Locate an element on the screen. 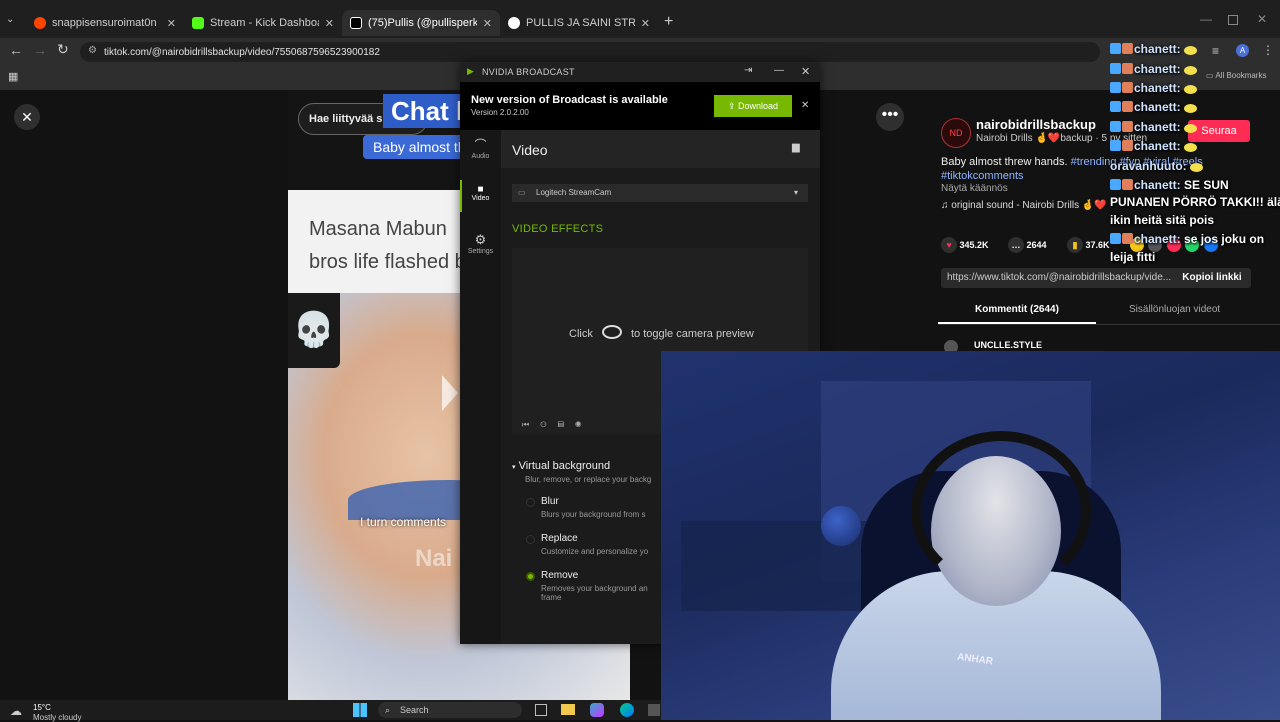  translate-link: Näytä käännös is located at coordinates (974, 188).